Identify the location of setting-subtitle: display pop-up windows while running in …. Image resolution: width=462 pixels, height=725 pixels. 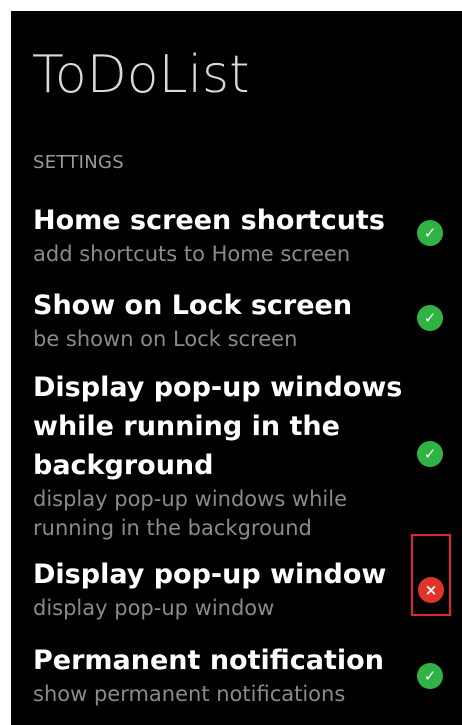
(190, 513).